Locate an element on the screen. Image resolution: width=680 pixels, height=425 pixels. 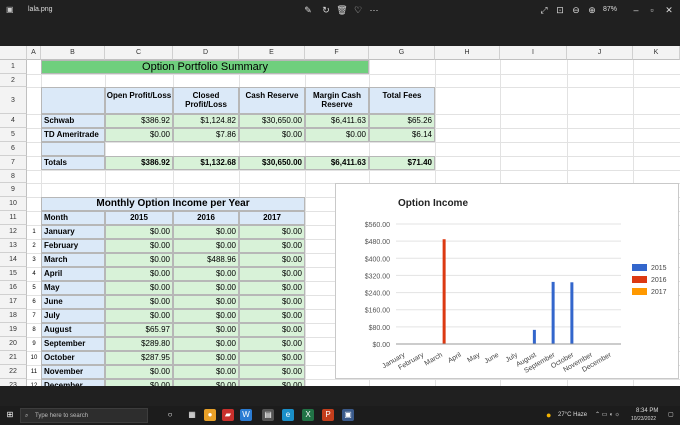
row-header: 22 is located at coordinates (13, 372).